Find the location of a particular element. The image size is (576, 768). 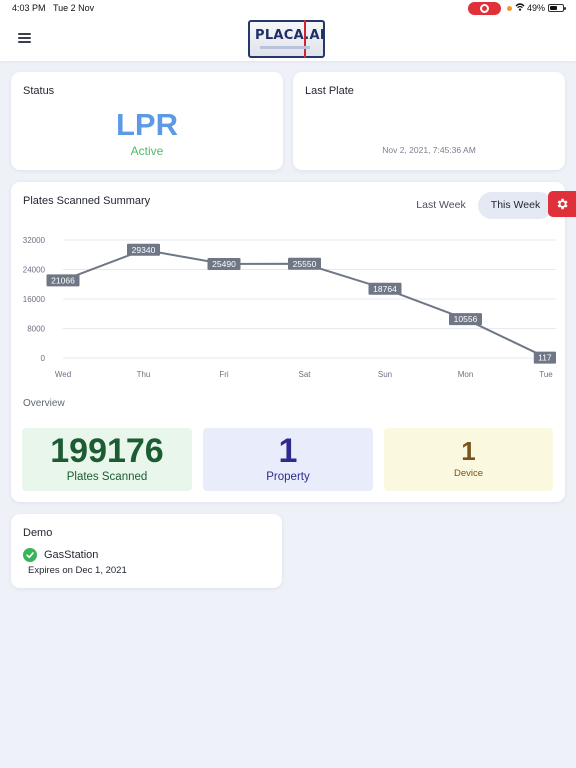

plates-scanned-value: 199176 is located at coordinates (107, 451).